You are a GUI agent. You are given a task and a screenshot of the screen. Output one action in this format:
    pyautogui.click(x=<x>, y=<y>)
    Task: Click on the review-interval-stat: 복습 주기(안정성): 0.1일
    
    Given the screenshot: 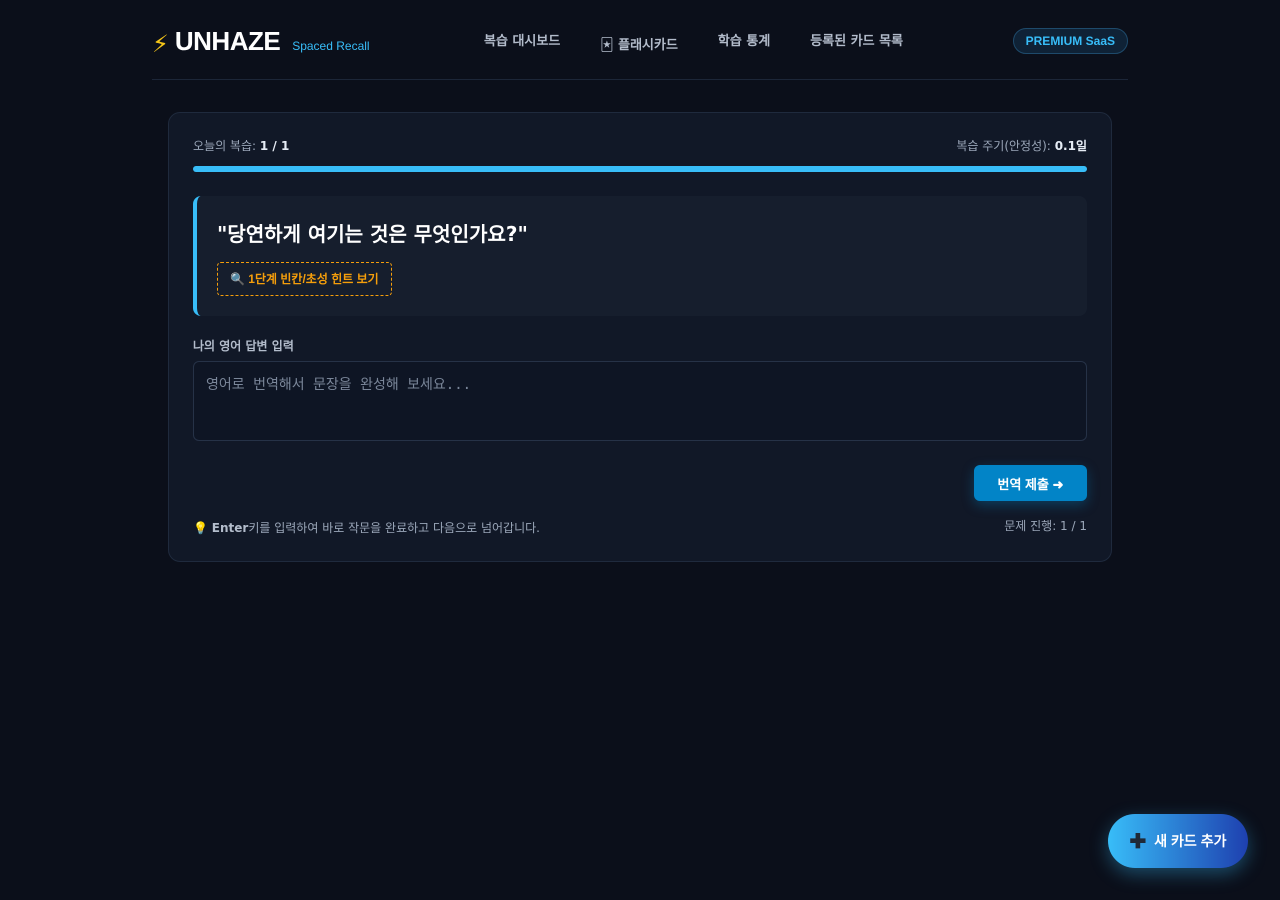 What is the action you would take?
    pyautogui.click(x=1021, y=145)
    